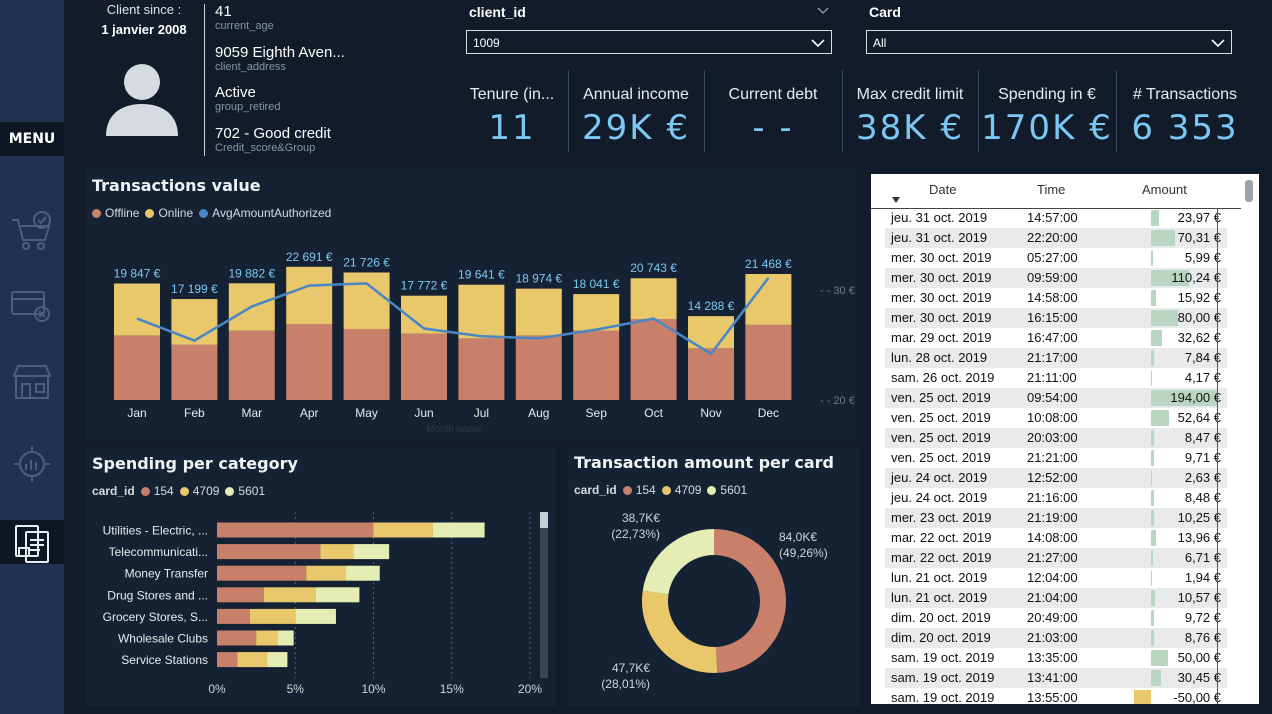 The image size is (1272, 714). Describe the element at coordinates (1056, 398) in the screenshot. I see `table-row: ven. 25 oct. 2019 09:54:00 194,00 €` at that location.